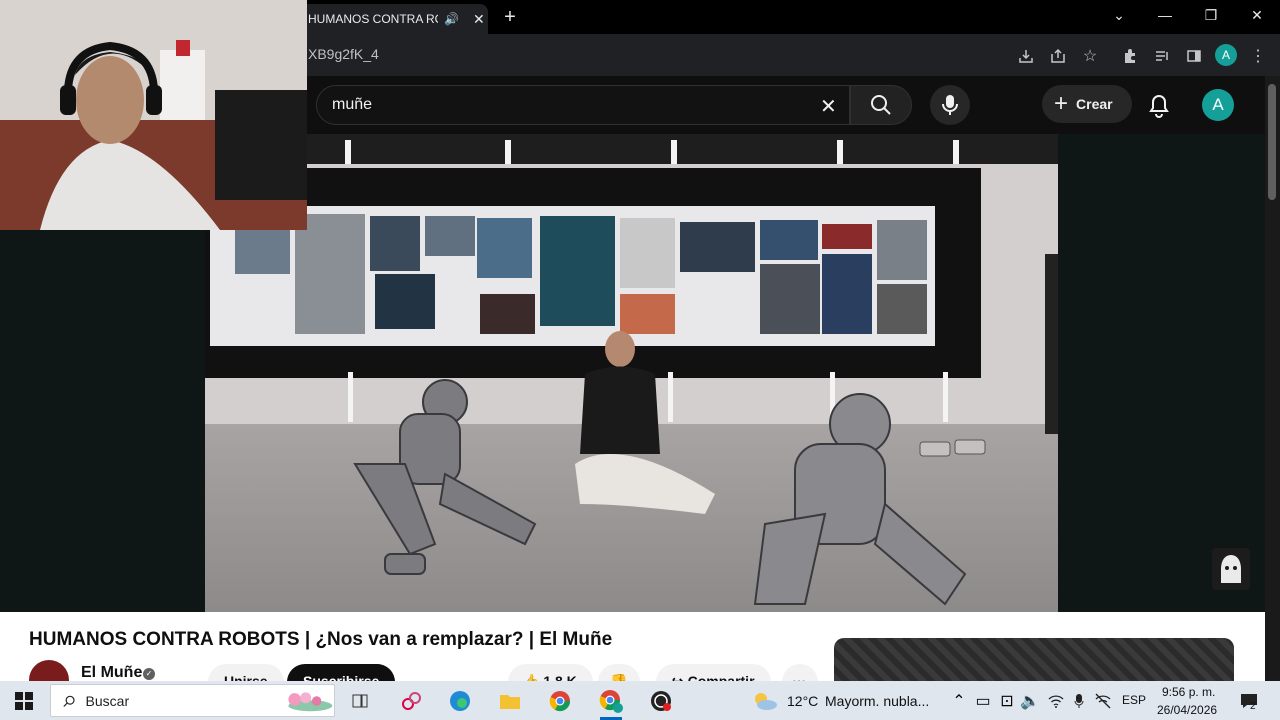 This screenshot has width=1280, height=720. I want to click on volume-icon: 🔈, so click(1030, 701).